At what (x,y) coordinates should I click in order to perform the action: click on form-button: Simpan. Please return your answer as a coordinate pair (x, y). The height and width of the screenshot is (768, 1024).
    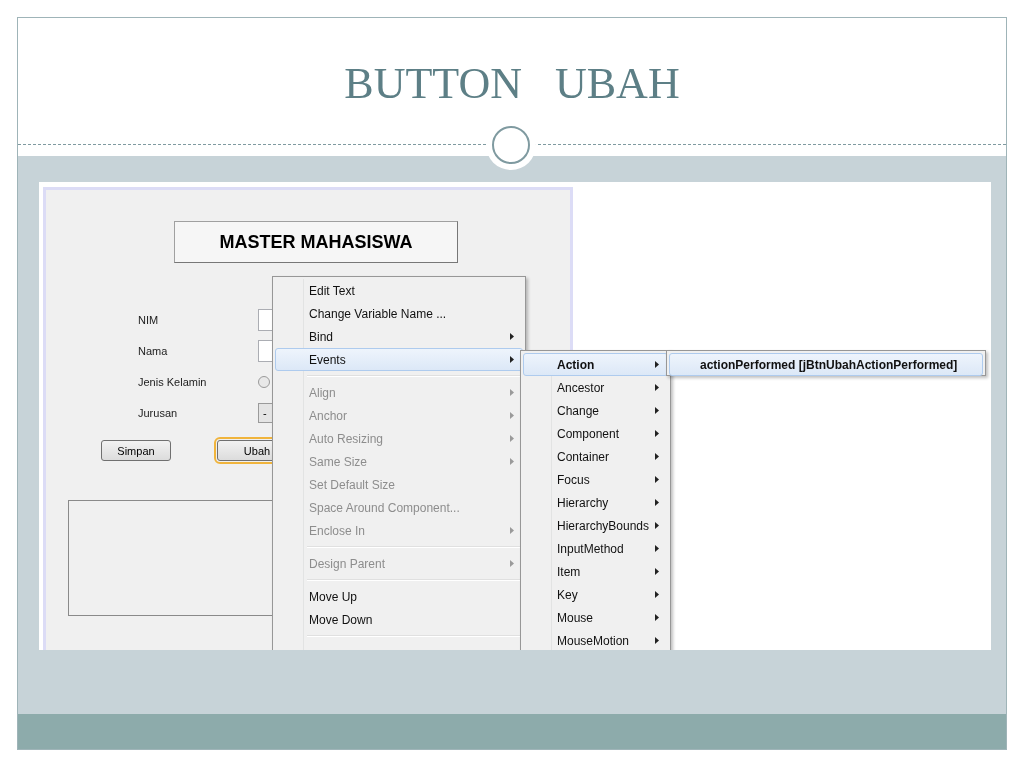
    Looking at the image, I should click on (136, 450).